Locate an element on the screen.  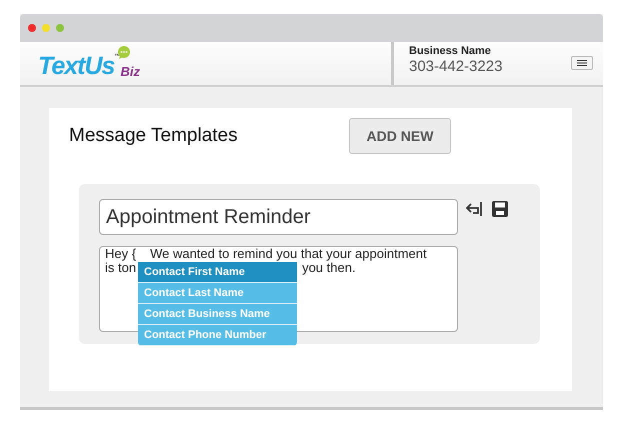
menu-icon is located at coordinates (582, 63).